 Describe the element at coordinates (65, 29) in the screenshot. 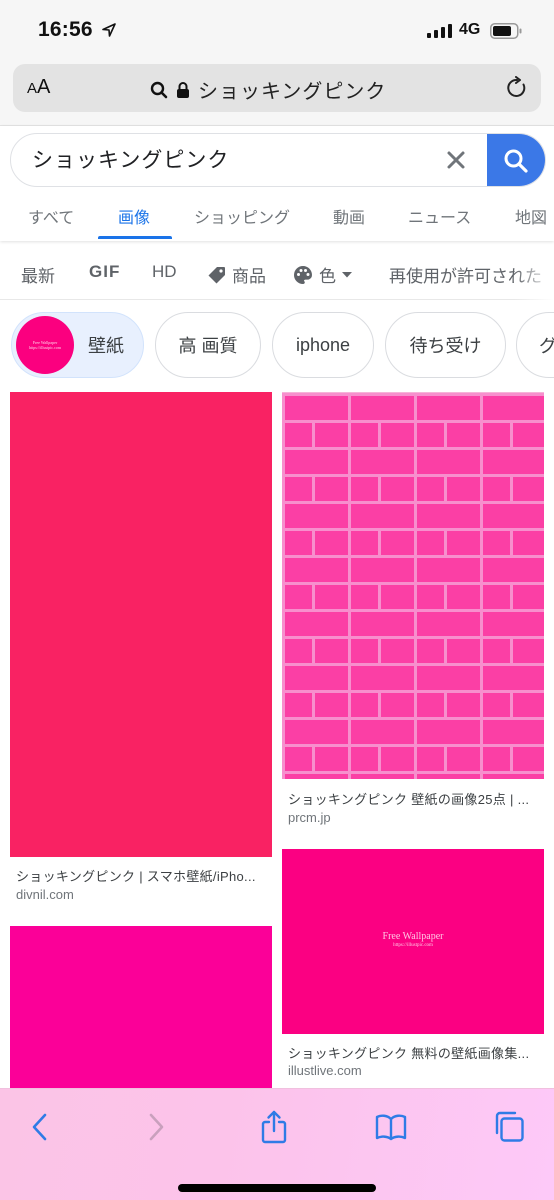

I see `status-time: 16:56` at that location.